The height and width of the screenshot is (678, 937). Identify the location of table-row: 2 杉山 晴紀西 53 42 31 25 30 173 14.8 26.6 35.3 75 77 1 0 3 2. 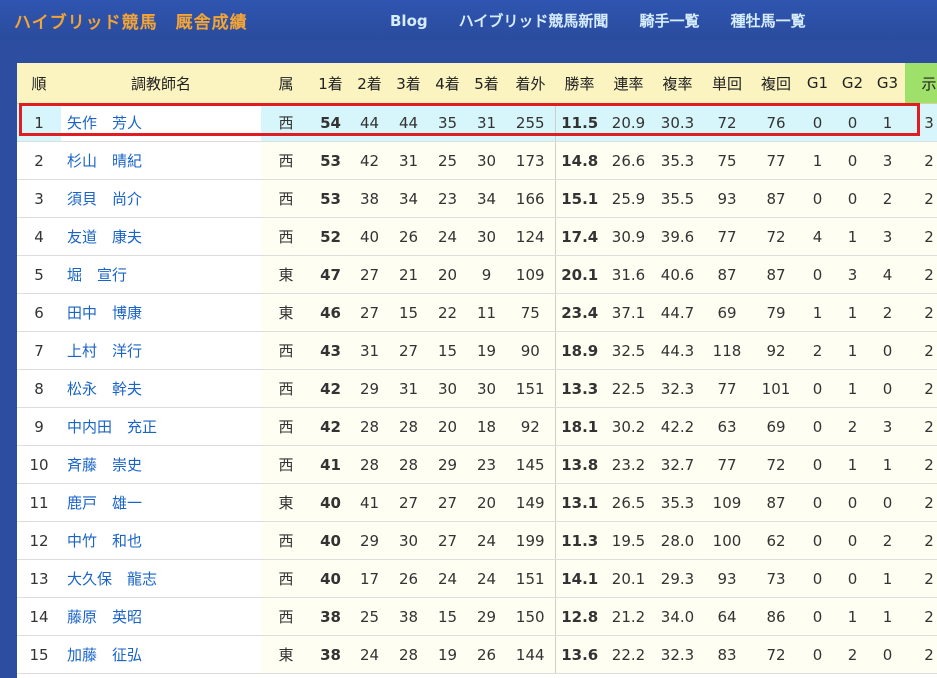
(477, 160).